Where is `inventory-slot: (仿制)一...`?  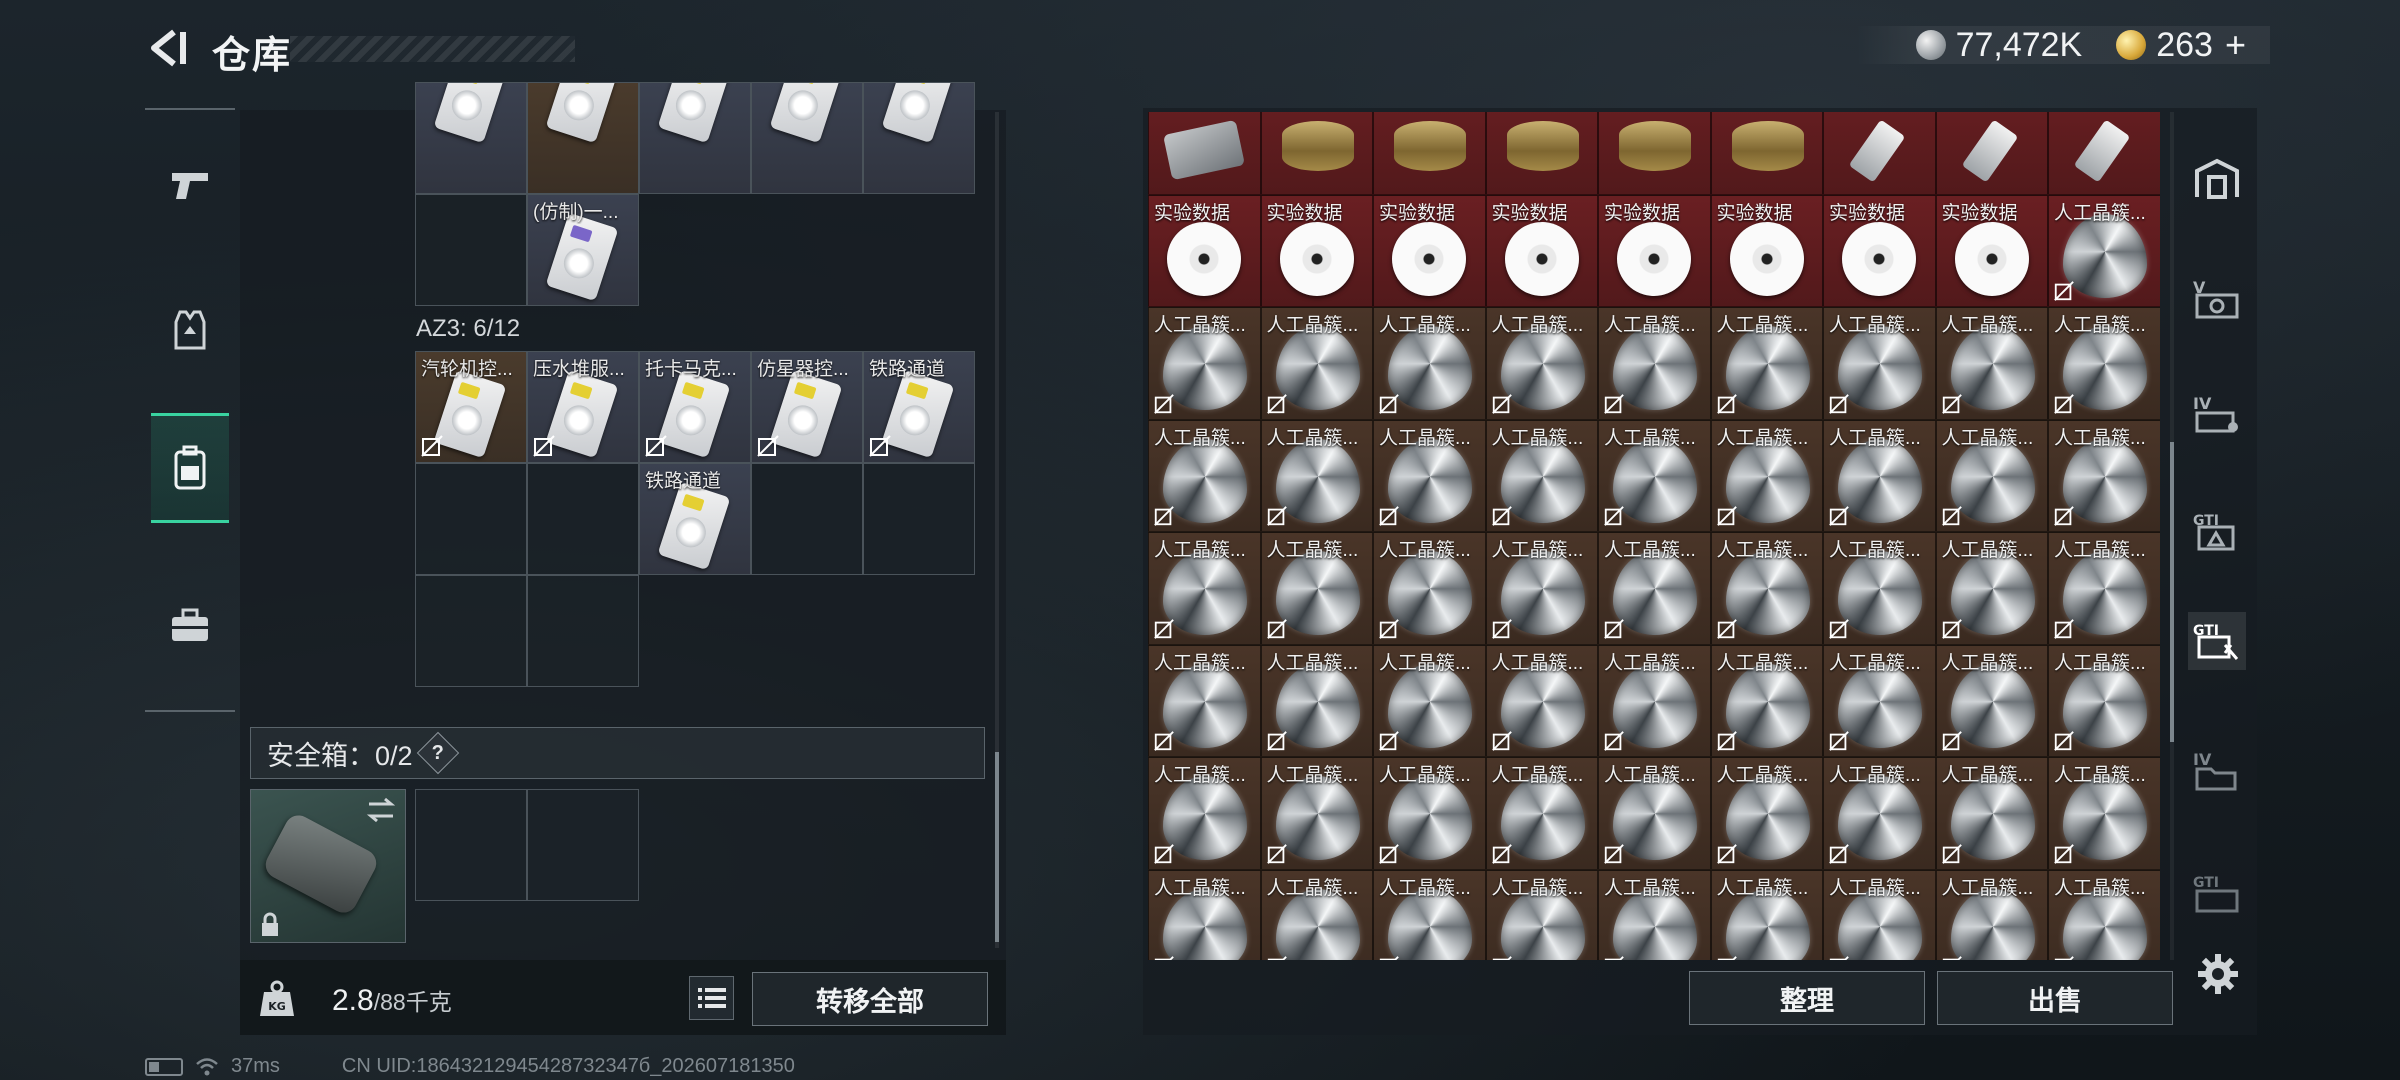 inventory-slot: (仿制)一... is located at coordinates (583, 250).